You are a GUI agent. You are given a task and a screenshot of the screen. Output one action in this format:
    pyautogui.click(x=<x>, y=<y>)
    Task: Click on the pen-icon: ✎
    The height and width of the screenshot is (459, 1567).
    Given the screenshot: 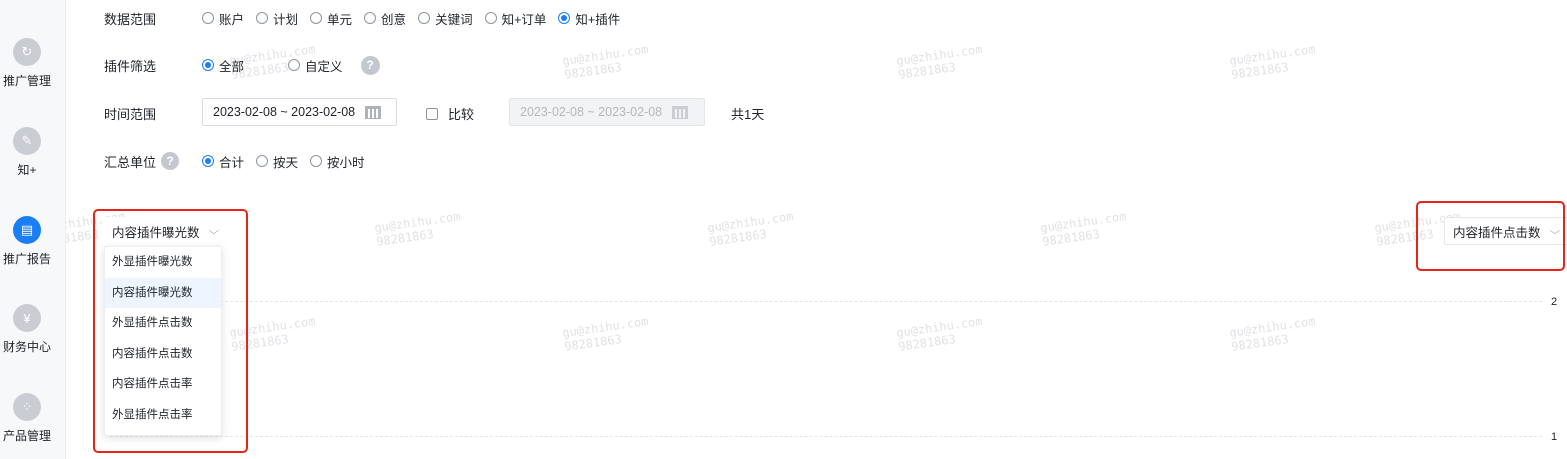 What is the action you would take?
    pyautogui.click(x=27, y=141)
    